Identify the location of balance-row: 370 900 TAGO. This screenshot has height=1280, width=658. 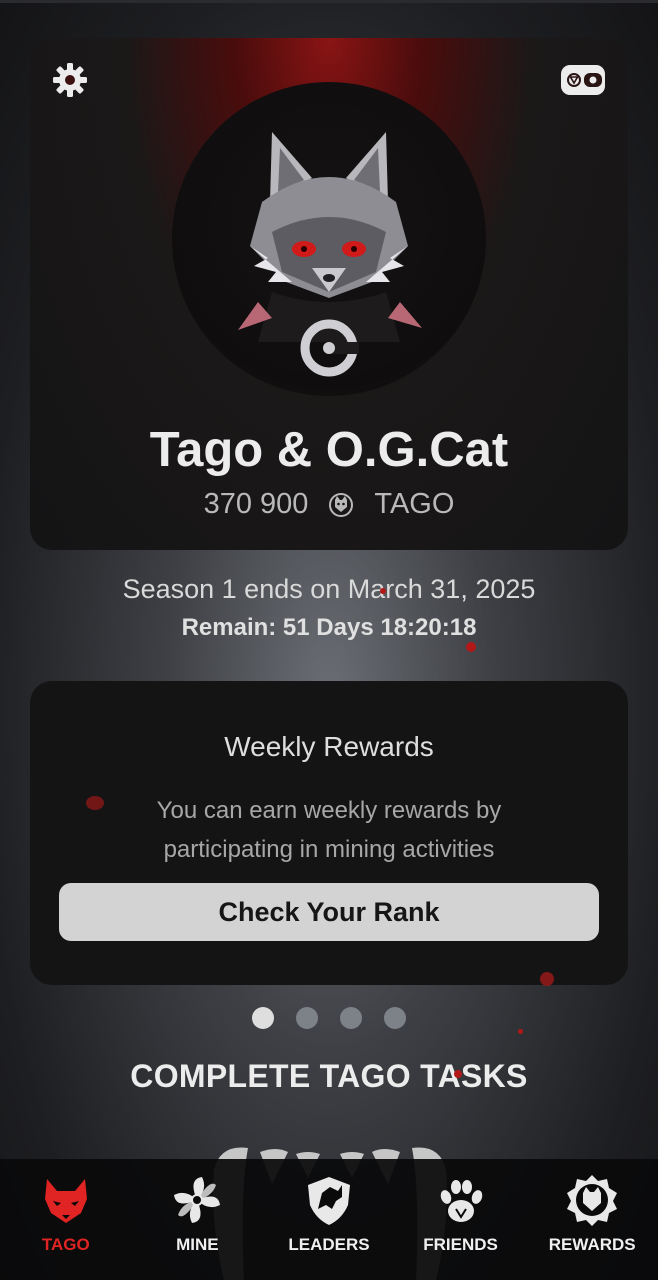
(329, 504).